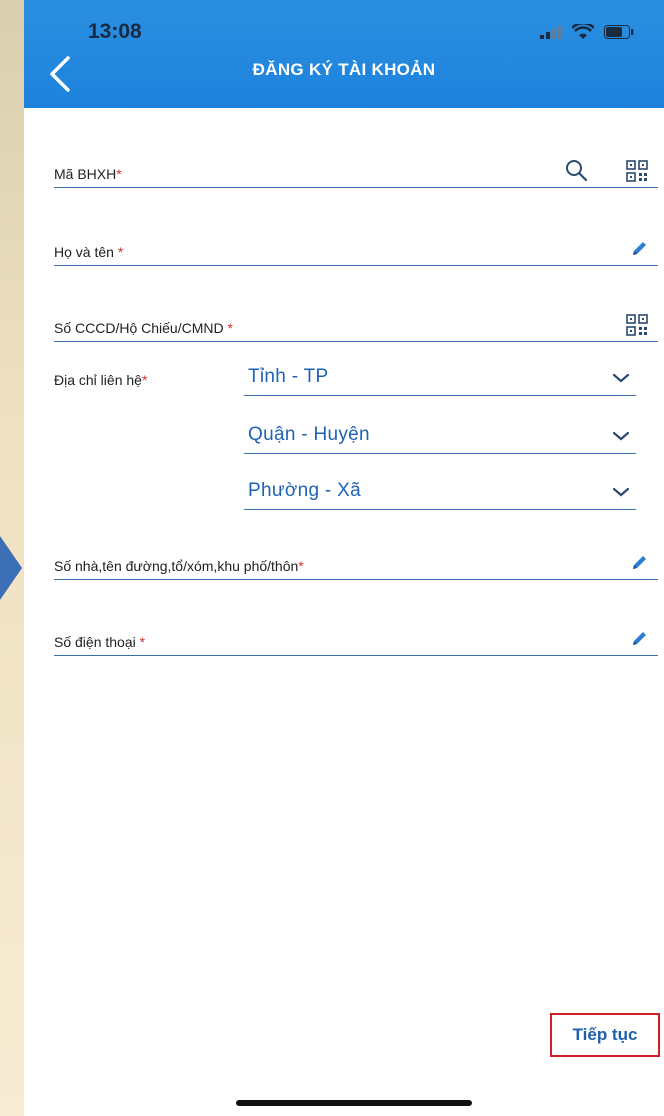 This screenshot has height=1116, width=664. Describe the element at coordinates (356, 323) in the screenshot. I see `id-number-field: Số CCCD/Hộ Chiếu/CMND *` at that location.